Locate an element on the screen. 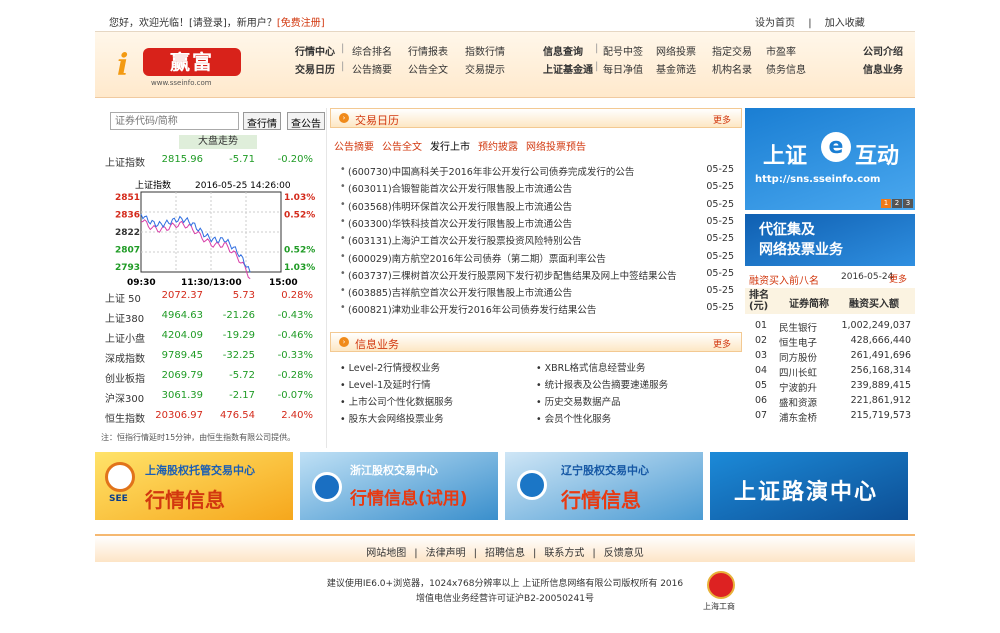 The image size is (1000, 633). index-row: 上证380 4964.63 -21.26 -0.43% is located at coordinates (211, 318).